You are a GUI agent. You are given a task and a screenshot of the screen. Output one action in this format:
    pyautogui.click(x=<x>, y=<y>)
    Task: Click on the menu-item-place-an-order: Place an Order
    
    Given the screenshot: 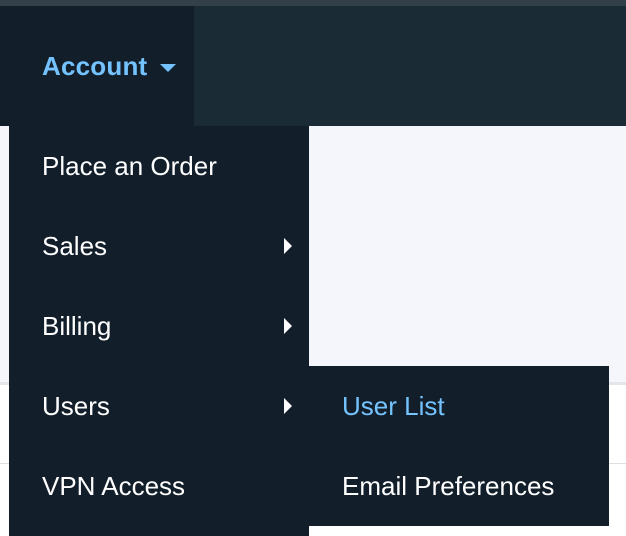 What is the action you would take?
    pyautogui.click(x=159, y=166)
    